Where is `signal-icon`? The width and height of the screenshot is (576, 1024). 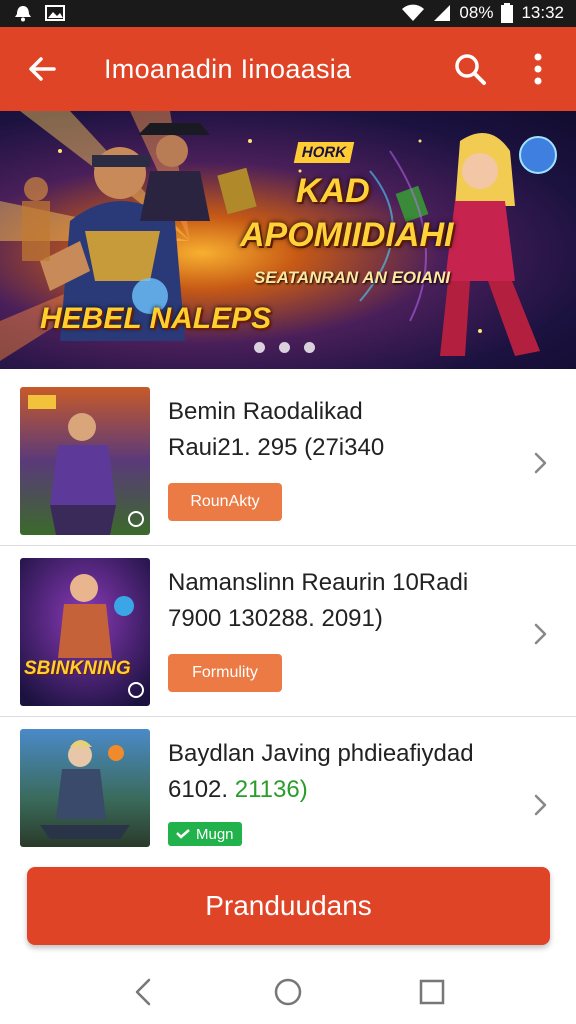 signal-icon is located at coordinates (442, 13).